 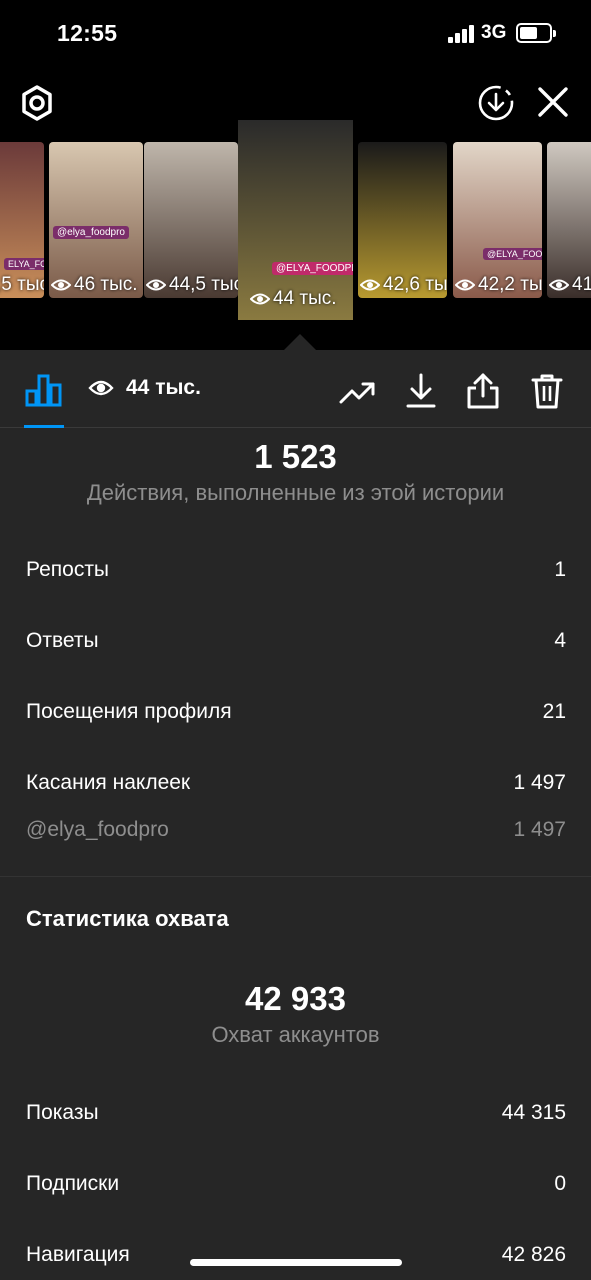 I want to click on story-thumbnail: ELYA_FOODPRO ,5 тыс, so click(x=22, y=220).